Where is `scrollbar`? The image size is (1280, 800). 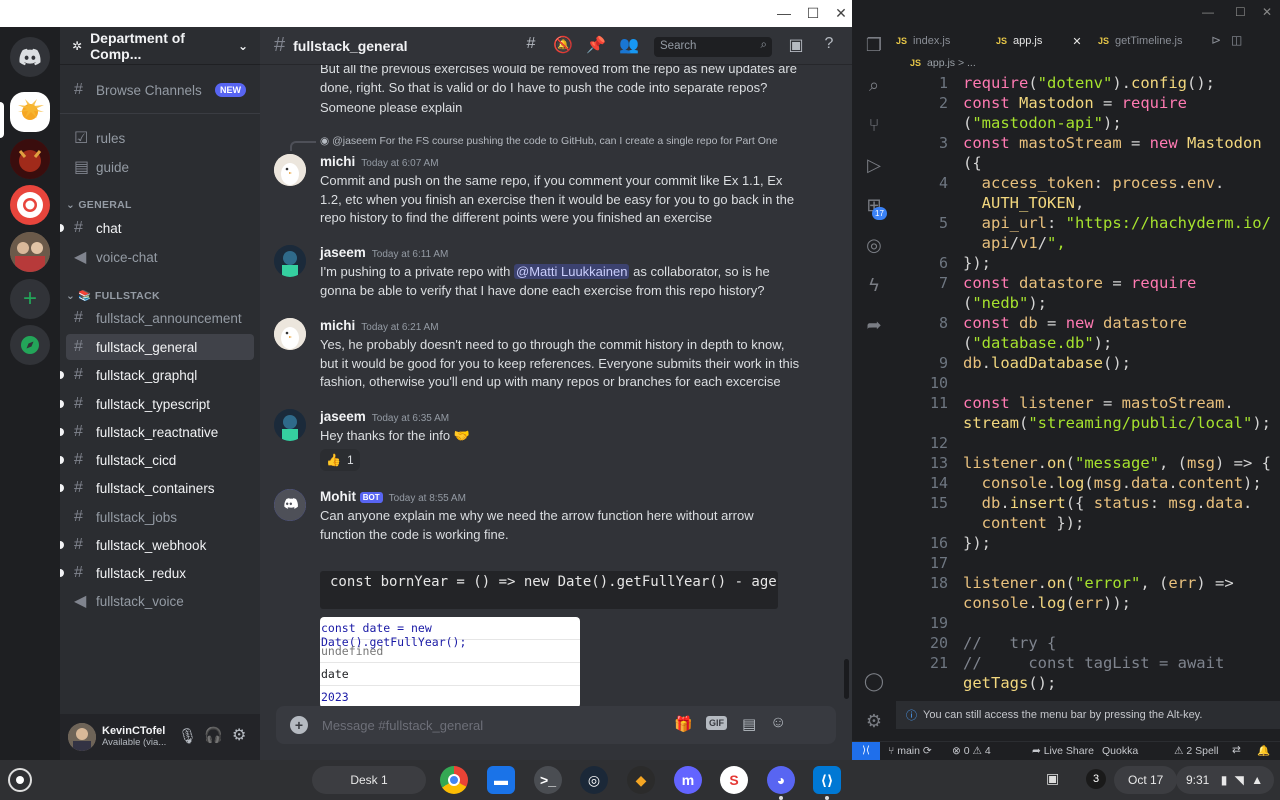 scrollbar is located at coordinates (846, 679).